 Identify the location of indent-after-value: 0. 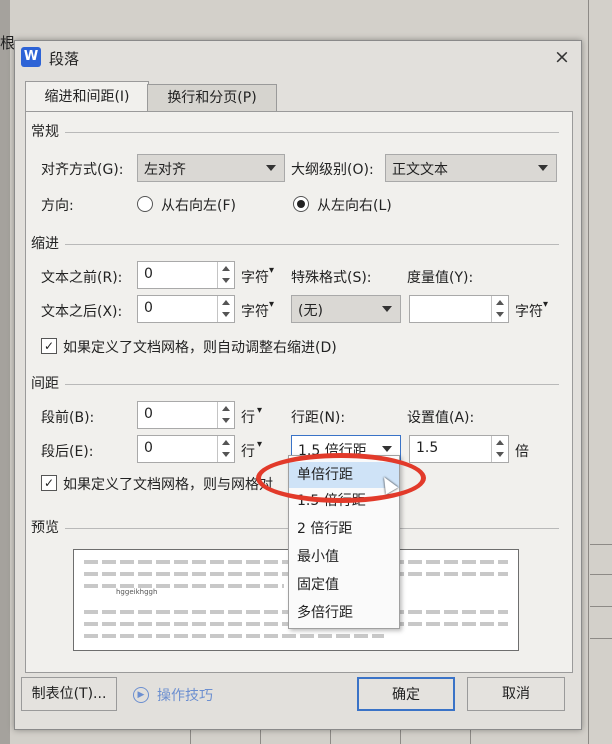
(148, 308).